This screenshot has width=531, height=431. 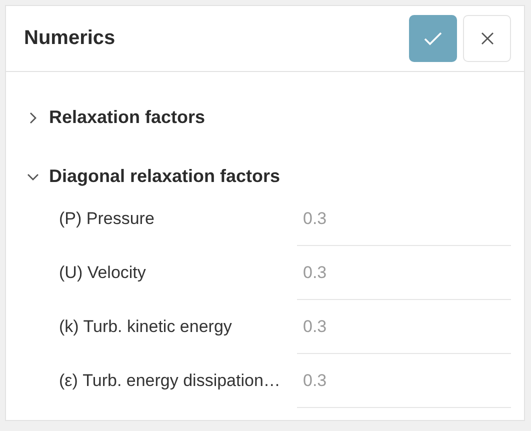 What do you see at coordinates (103, 273) in the screenshot?
I see `field-label: (U) Velocity` at bounding box center [103, 273].